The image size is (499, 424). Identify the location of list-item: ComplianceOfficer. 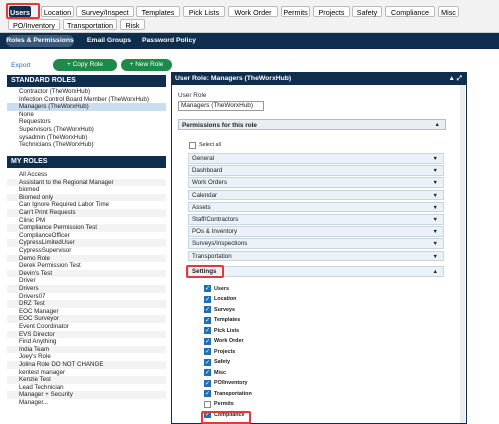
(86, 236).